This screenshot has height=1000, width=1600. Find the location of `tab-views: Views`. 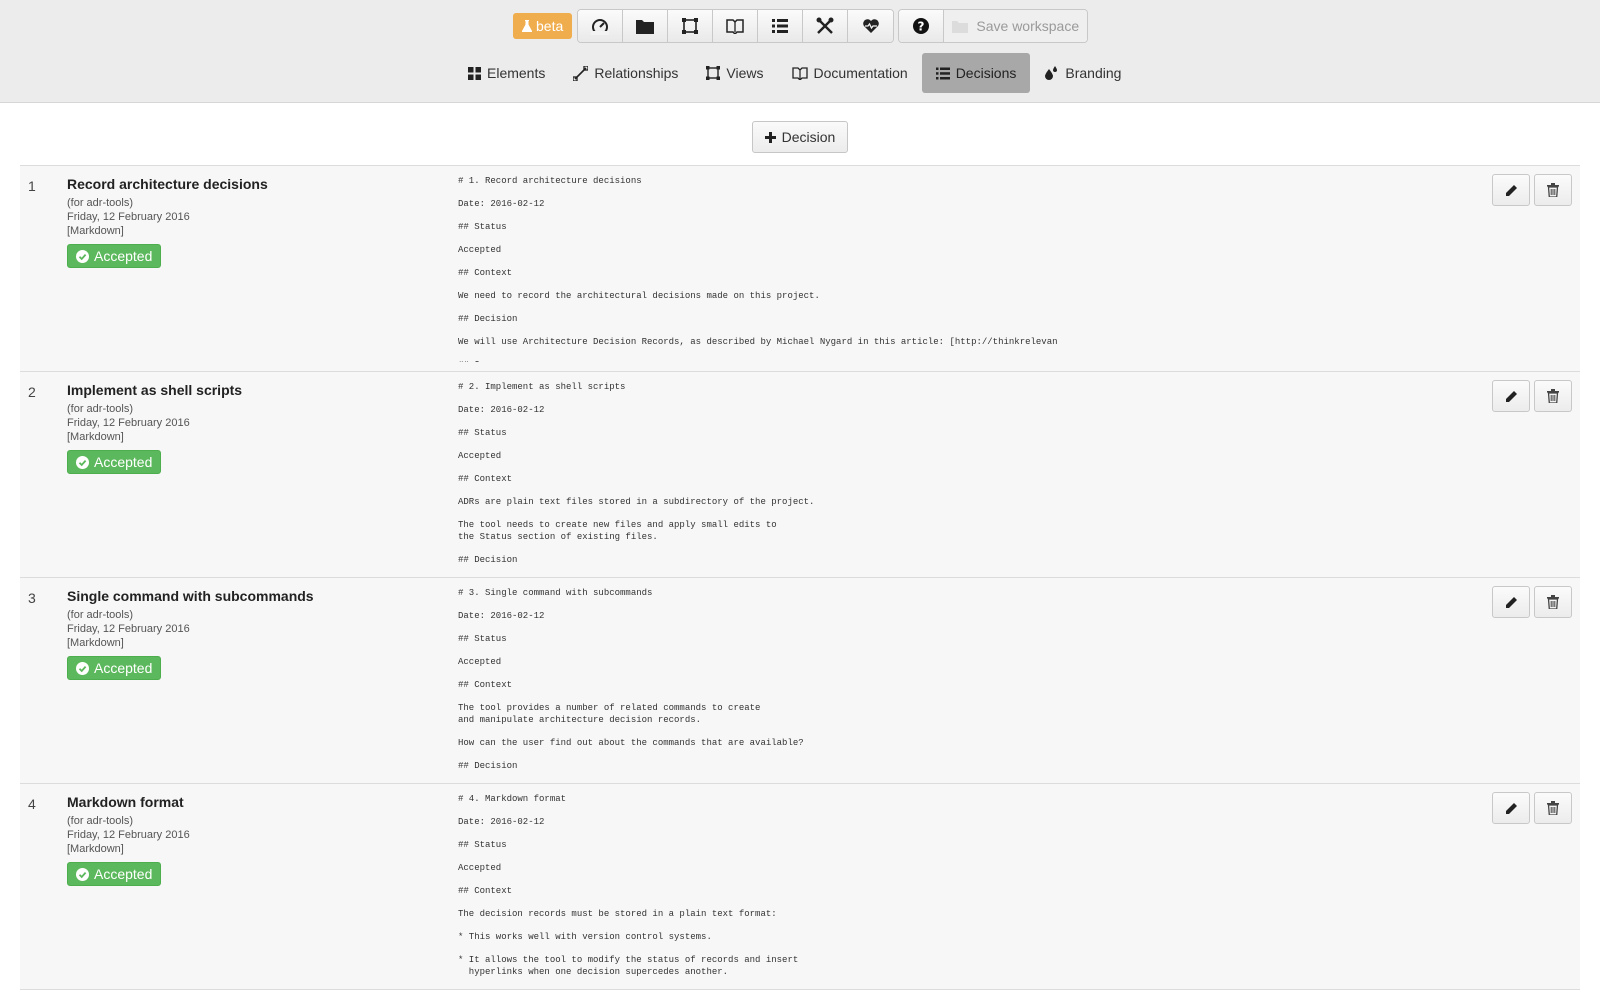

tab-views: Views is located at coordinates (734, 73).